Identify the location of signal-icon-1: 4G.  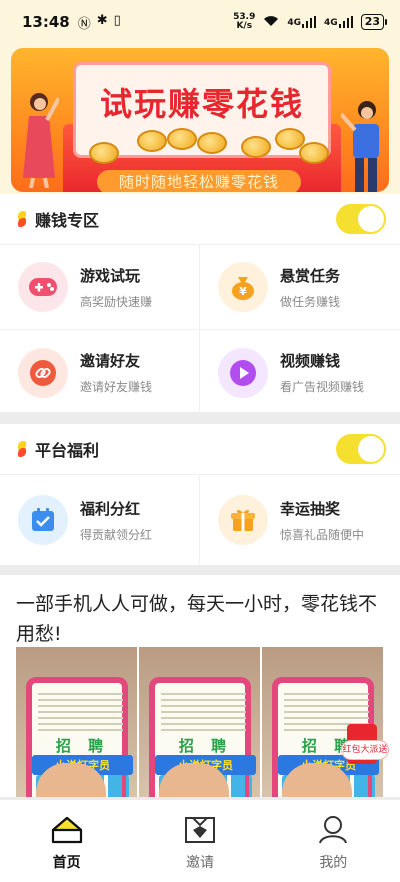
(302, 22).